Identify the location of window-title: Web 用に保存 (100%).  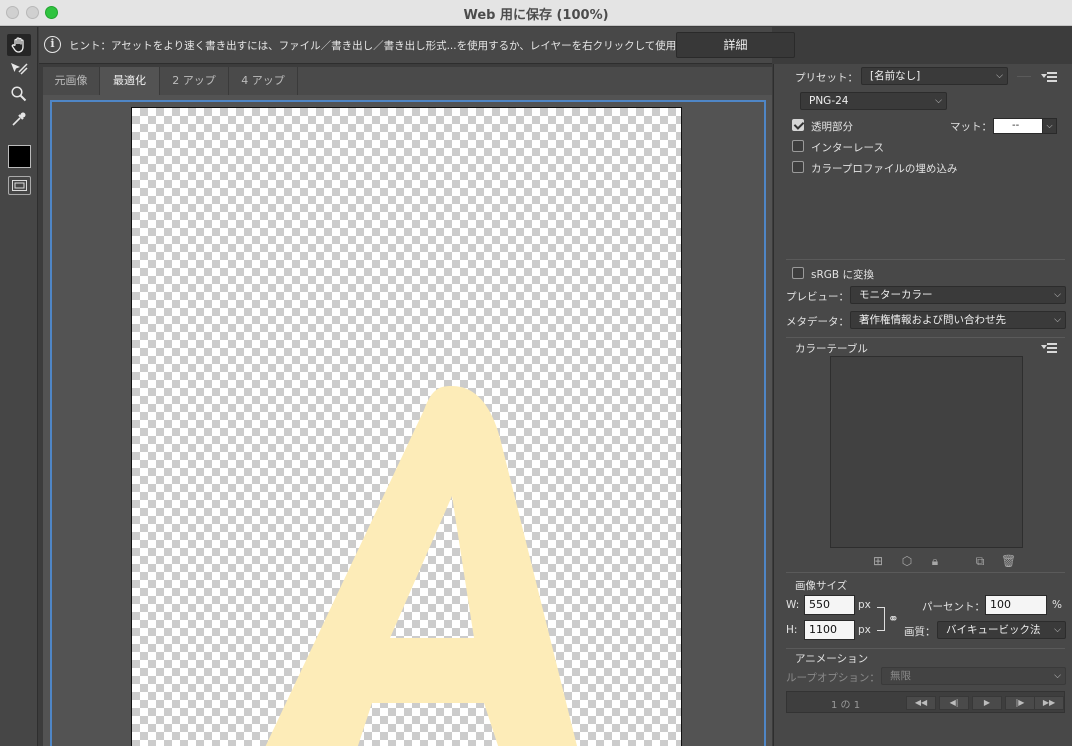
(536, 15).